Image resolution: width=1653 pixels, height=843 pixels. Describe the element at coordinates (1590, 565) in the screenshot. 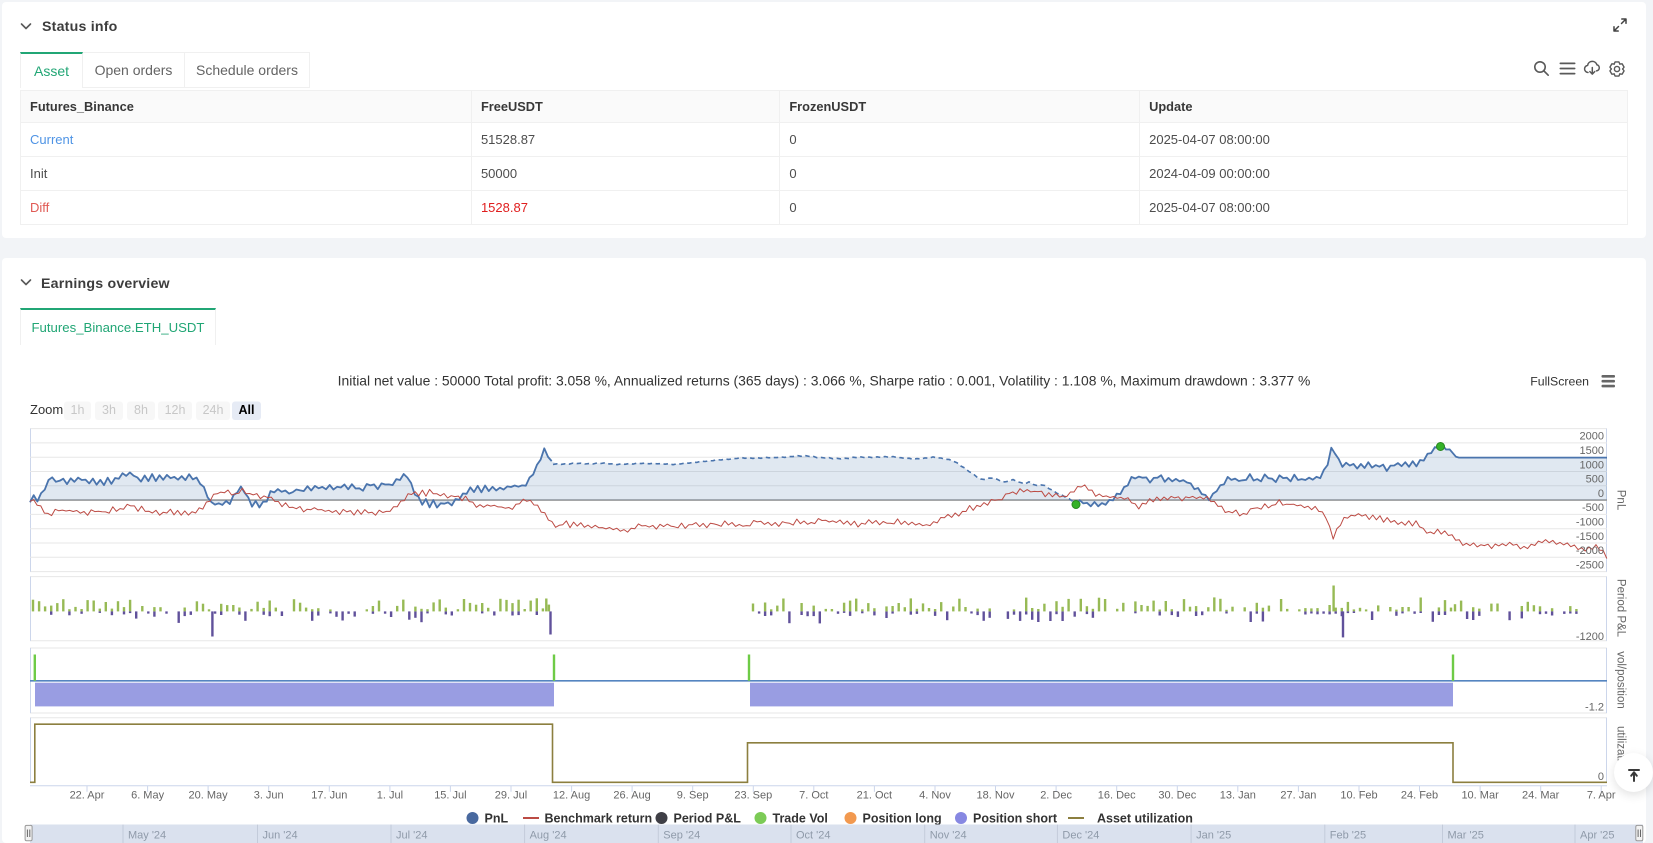

I see `svg-text: -2500` at that location.